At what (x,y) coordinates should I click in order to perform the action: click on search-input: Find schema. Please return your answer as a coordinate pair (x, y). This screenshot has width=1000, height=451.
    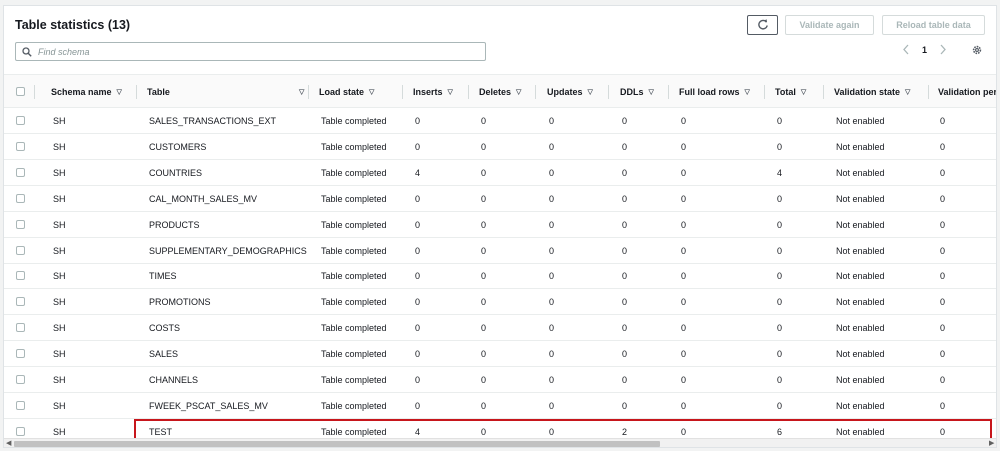
    Looking at the image, I should click on (250, 51).